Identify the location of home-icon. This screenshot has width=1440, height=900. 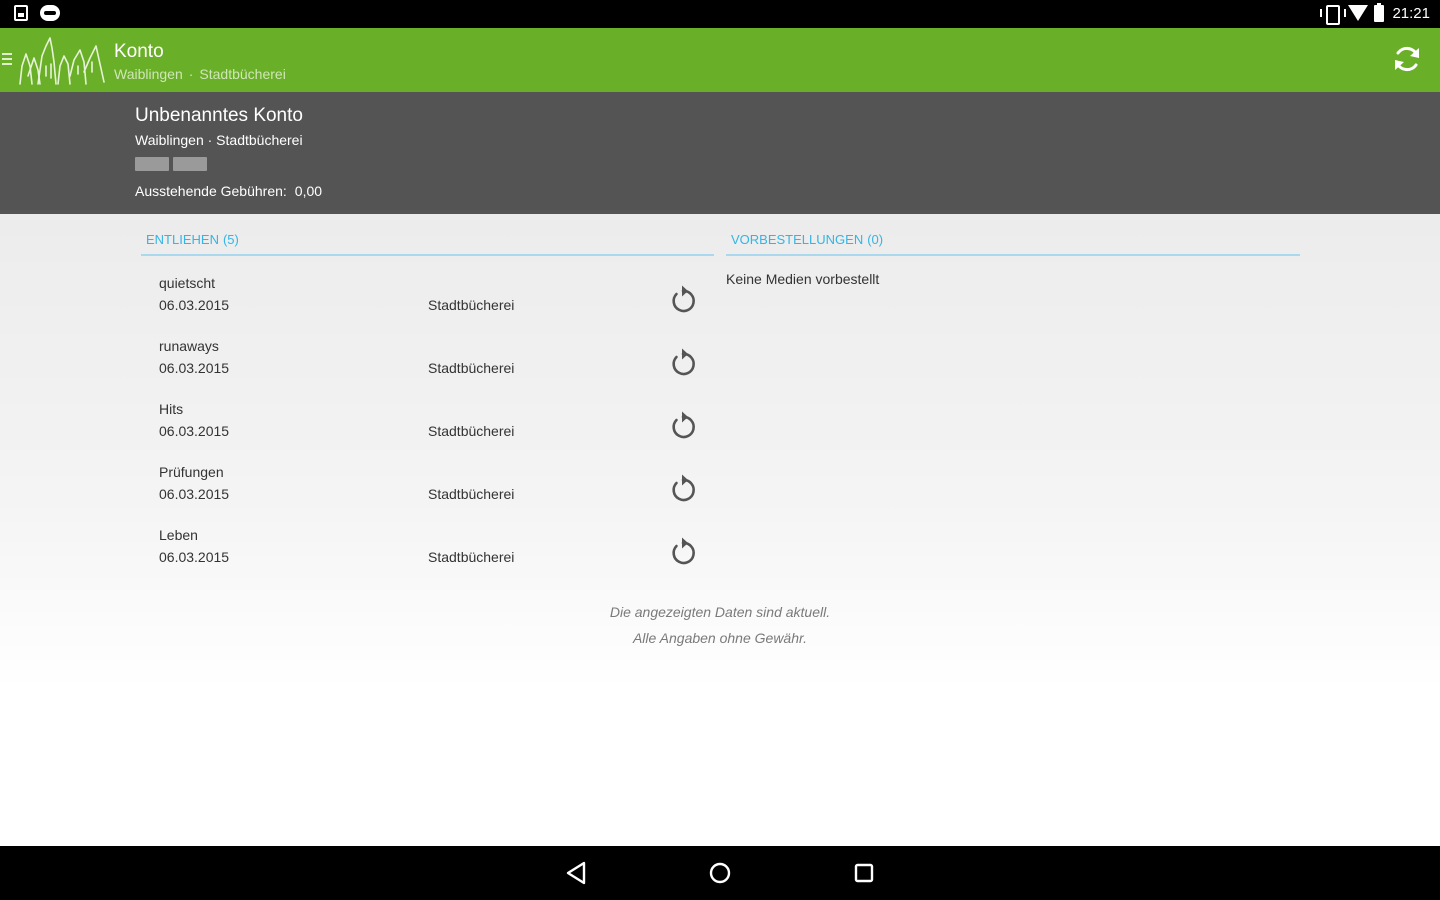
(720, 873).